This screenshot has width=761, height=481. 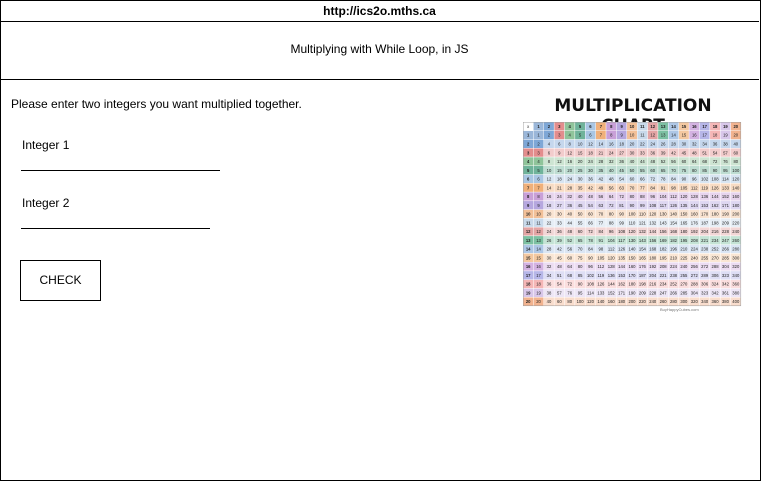 What do you see at coordinates (726, 284) in the screenshot?
I see `chart-cell-value: 342` at bounding box center [726, 284].